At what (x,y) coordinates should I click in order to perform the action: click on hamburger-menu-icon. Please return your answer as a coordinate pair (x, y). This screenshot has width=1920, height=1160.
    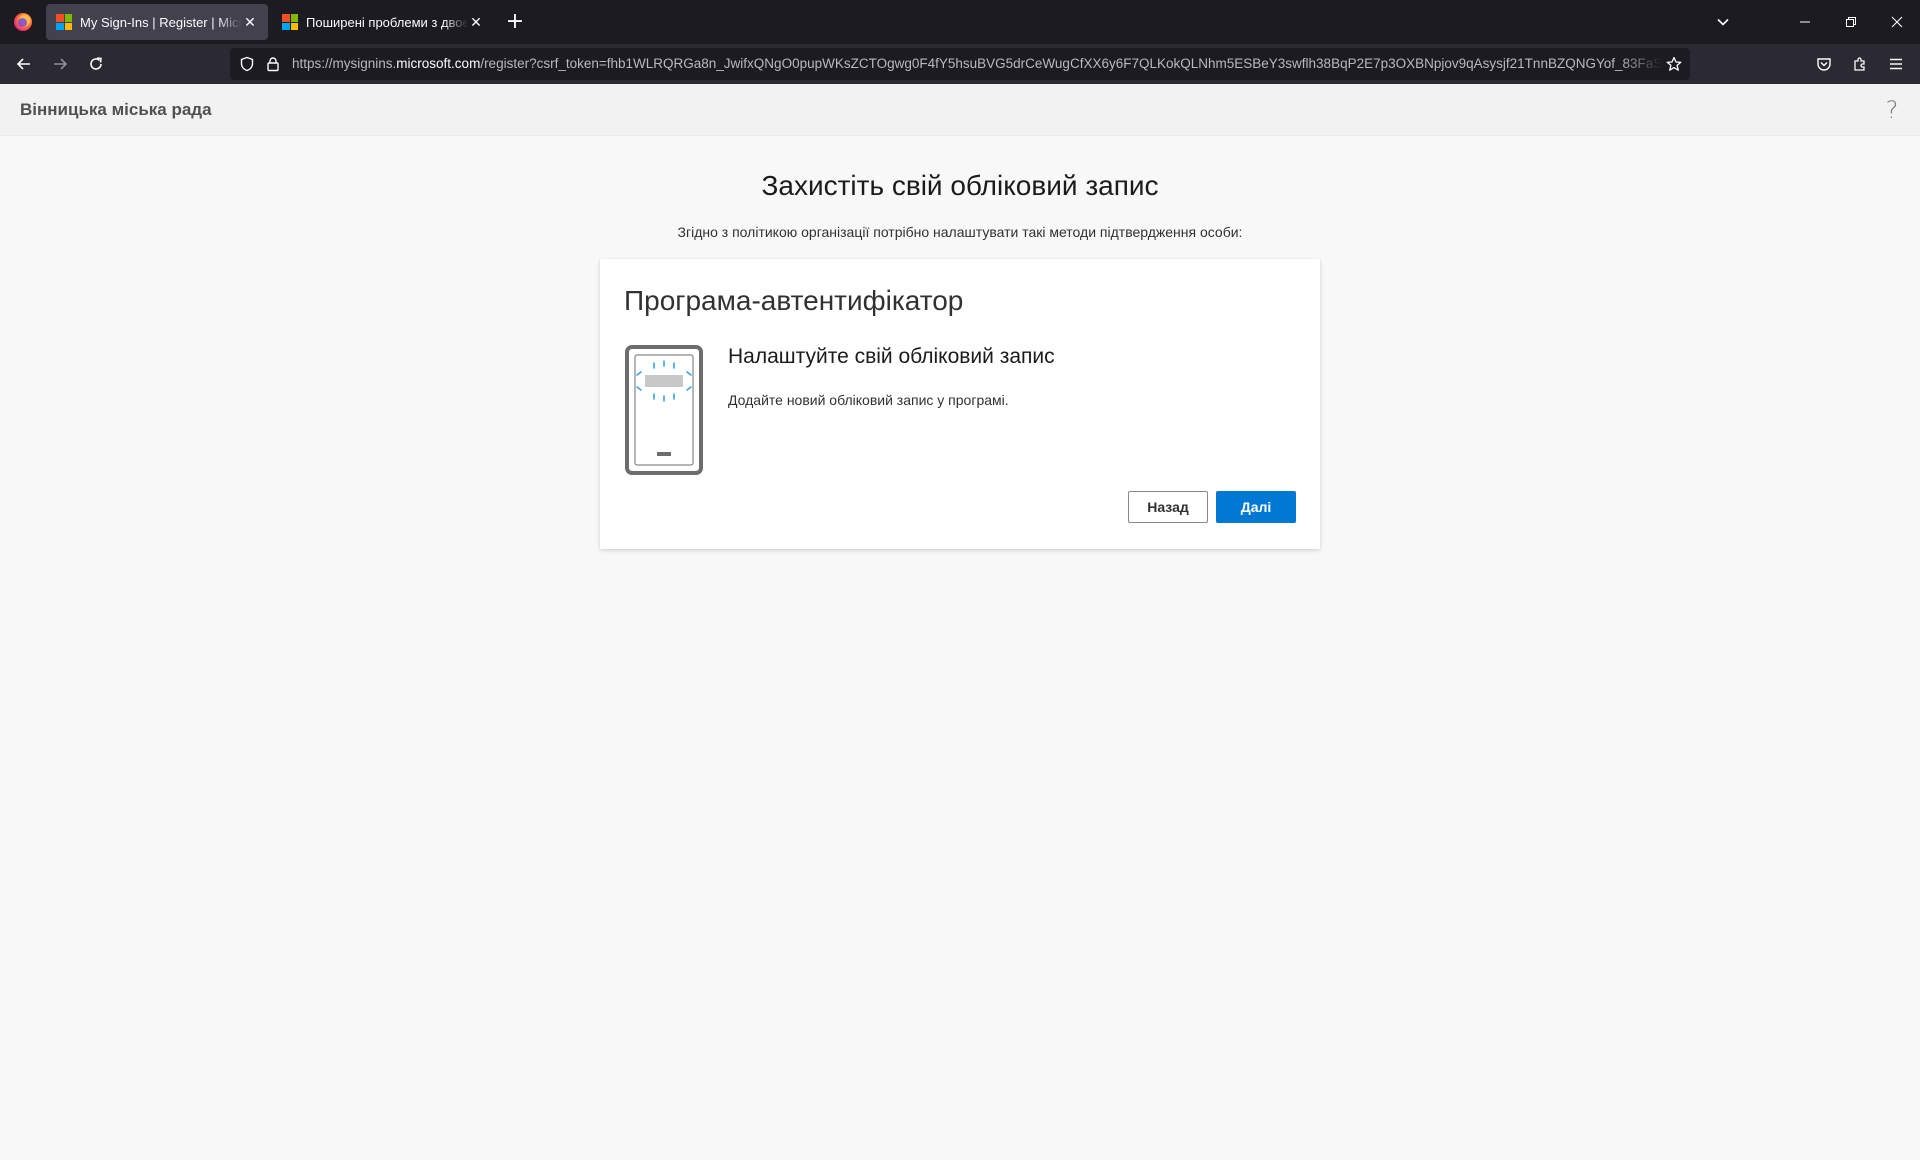
    Looking at the image, I should click on (1896, 64).